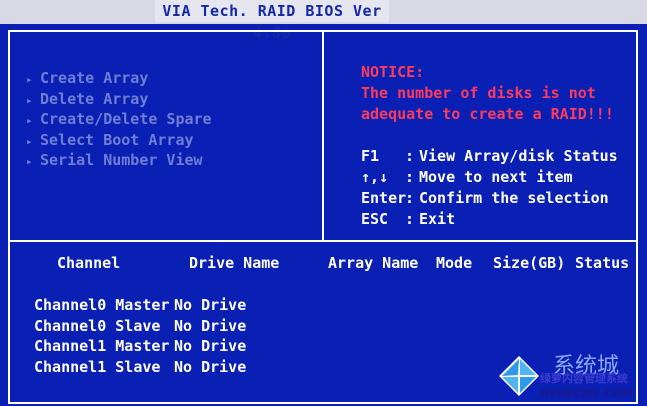  What do you see at coordinates (89, 263) in the screenshot?
I see `column-header-channel: Channel` at bounding box center [89, 263].